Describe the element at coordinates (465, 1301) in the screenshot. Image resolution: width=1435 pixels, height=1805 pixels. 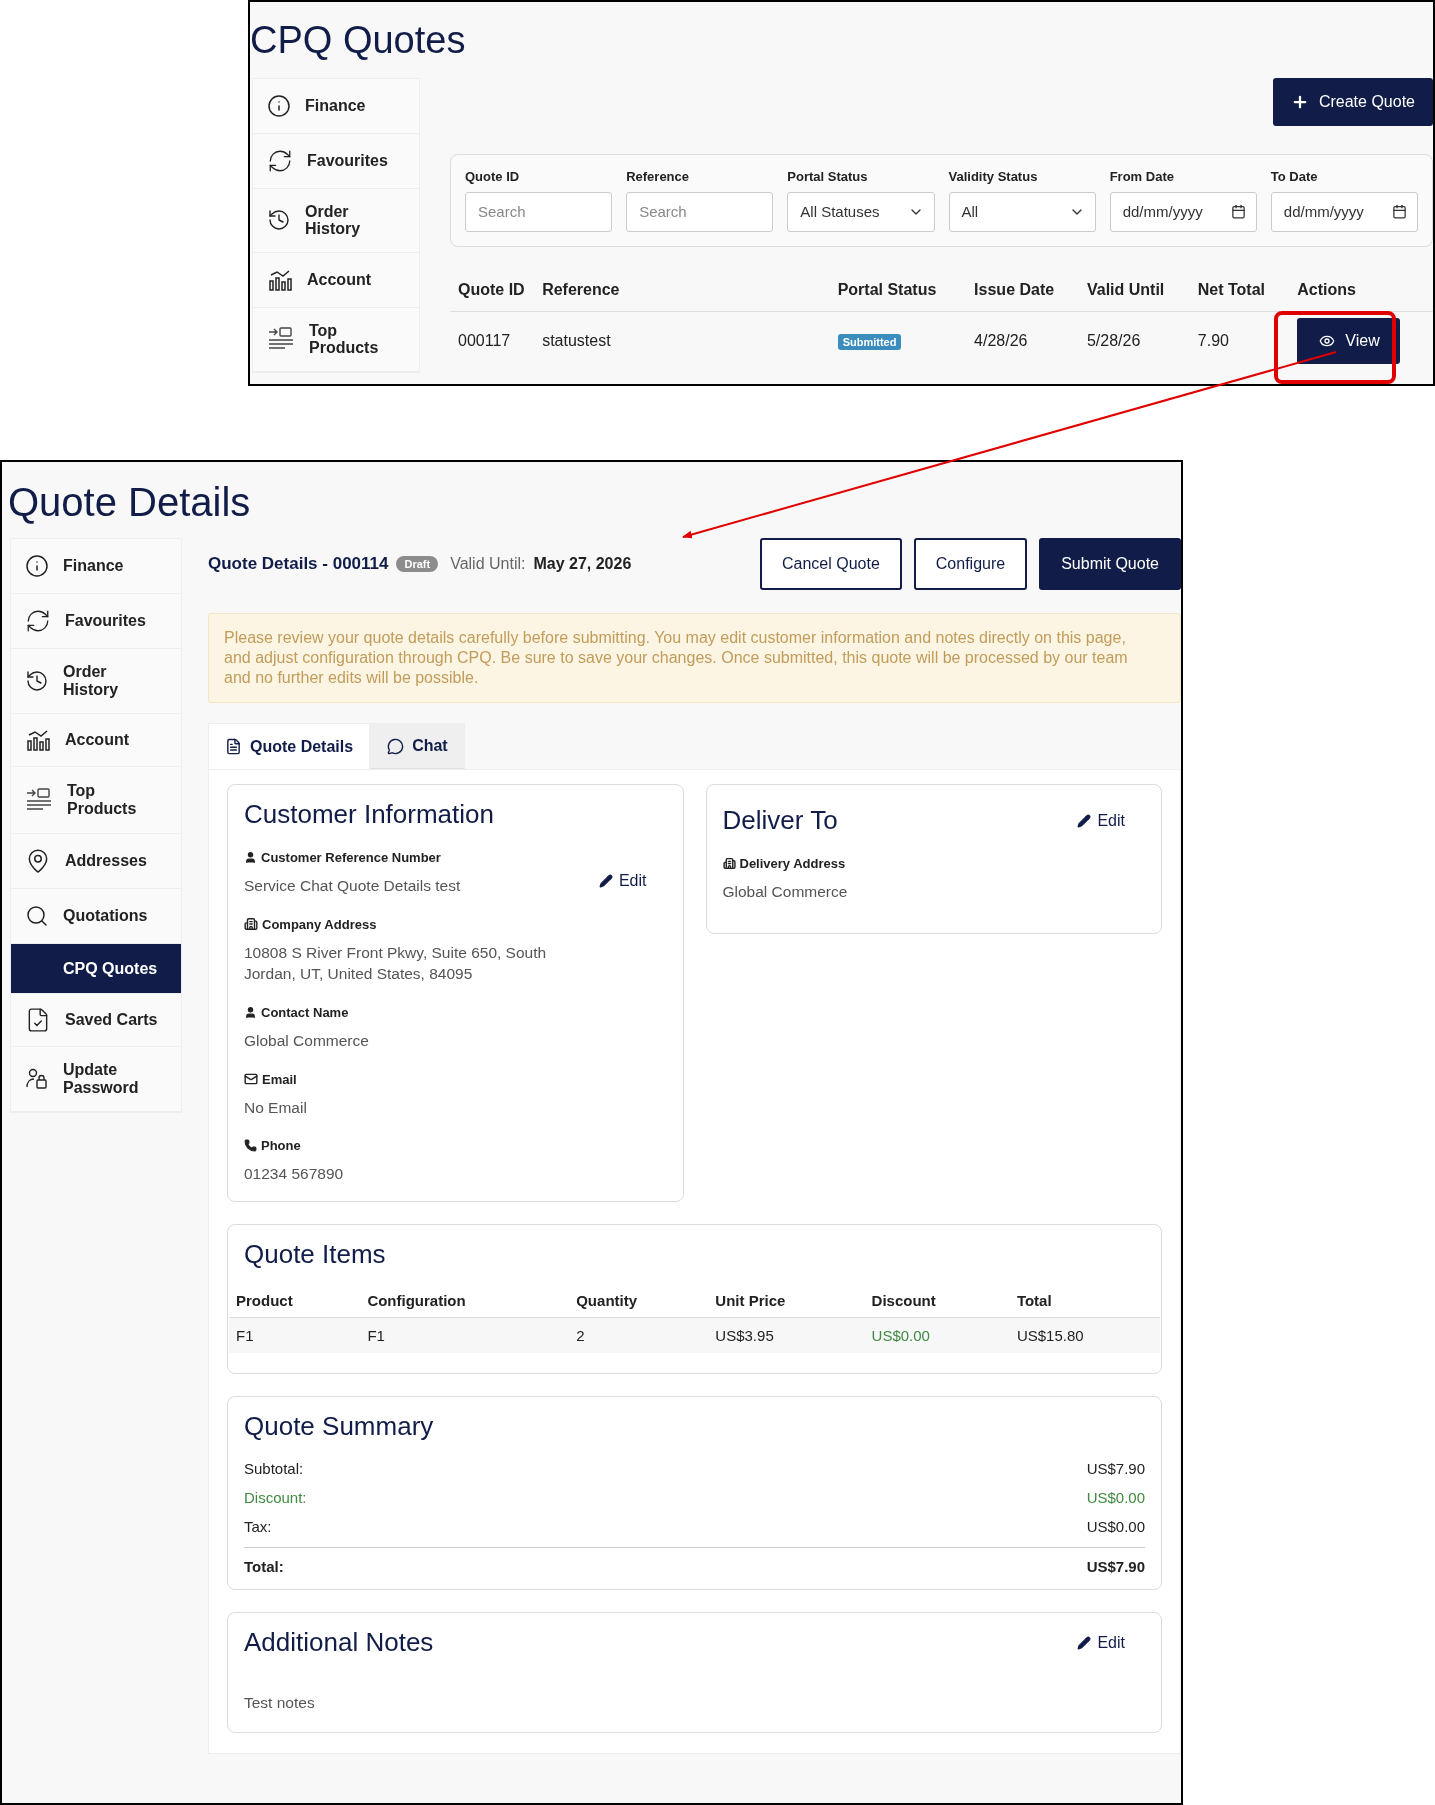
I see `column-header: Configuration` at that location.